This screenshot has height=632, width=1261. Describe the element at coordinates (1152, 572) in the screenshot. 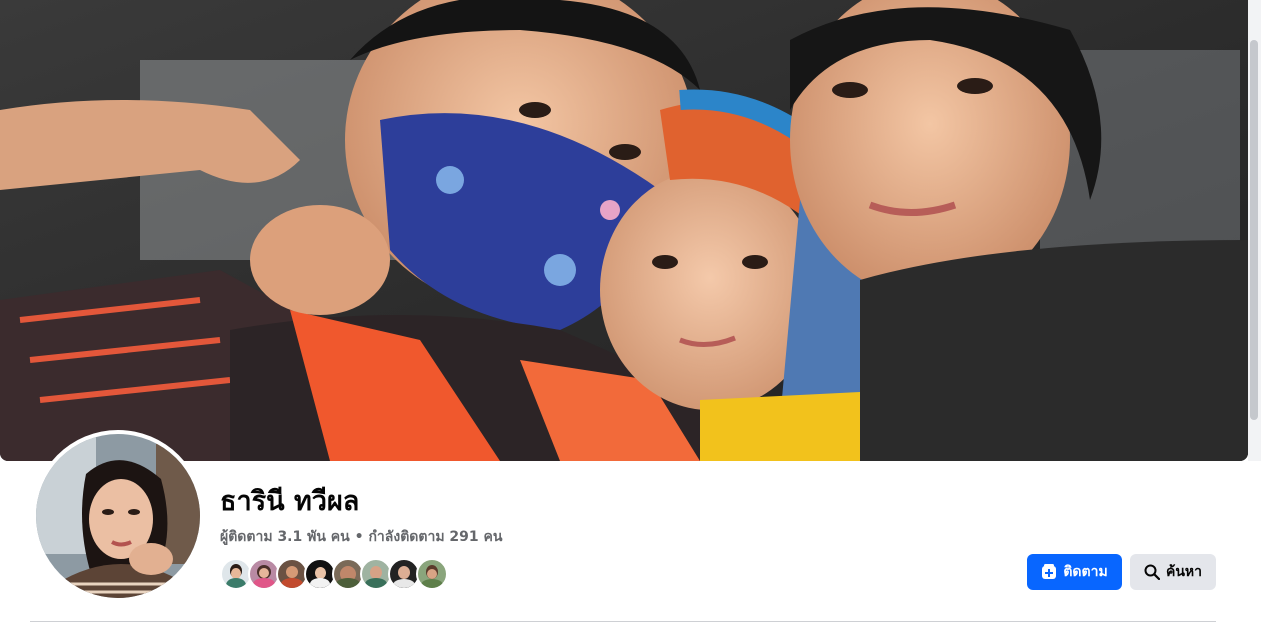

I see `search-icon` at that location.